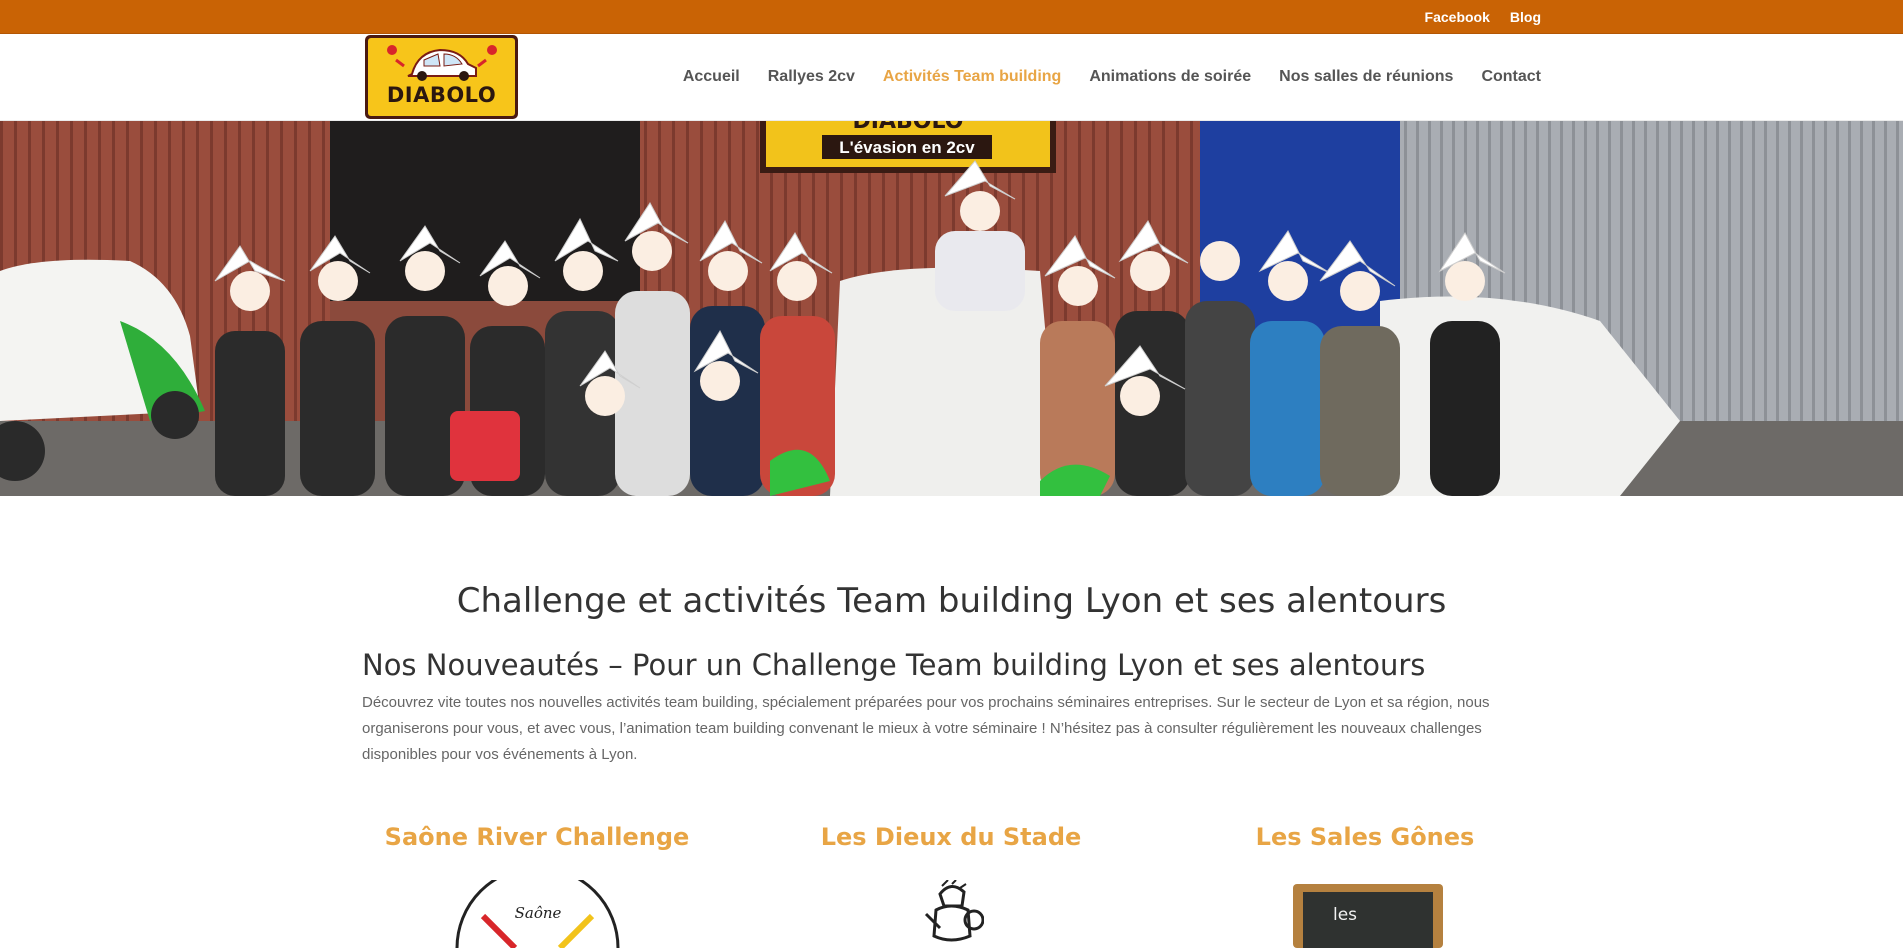  What do you see at coordinates (441, 95) in the screenshot?
I see `logo-text: DIABOLO` at bounding box center [441, 95].